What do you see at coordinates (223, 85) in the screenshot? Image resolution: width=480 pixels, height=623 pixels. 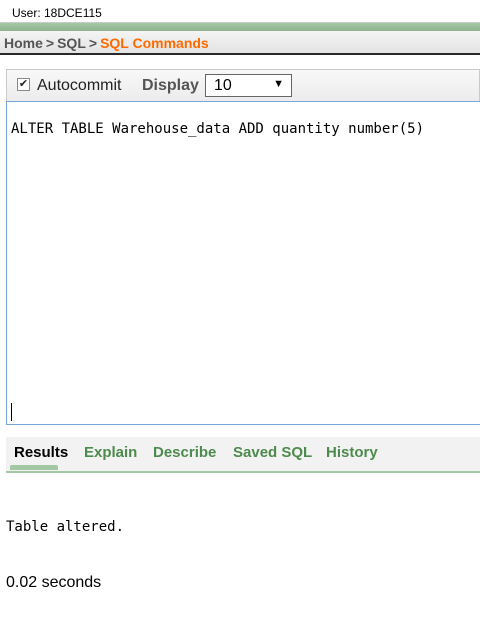 I see `display-select-value: 10` at bounding box center [223, 85].